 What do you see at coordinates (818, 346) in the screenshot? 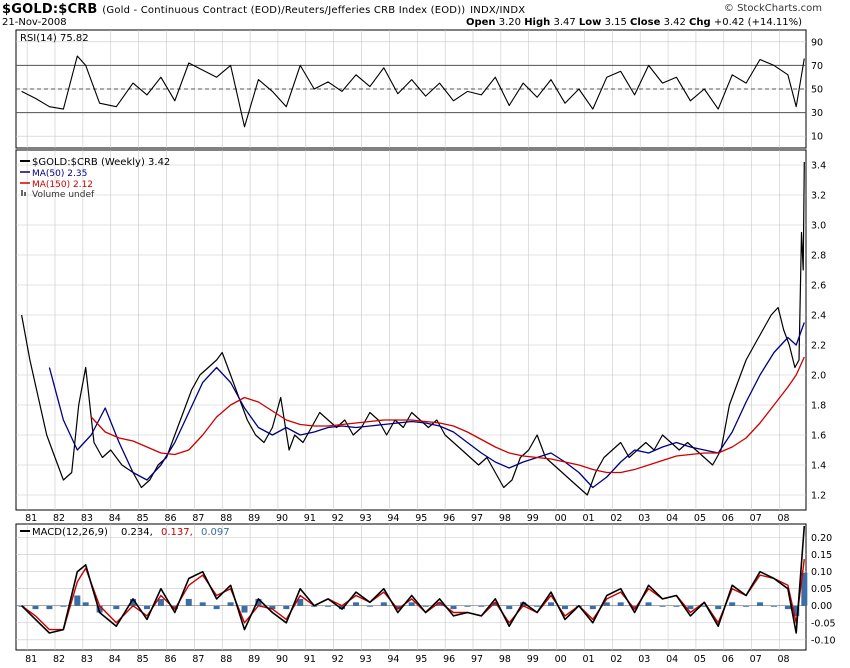
I see `y-tick-label: 2.2` at bounding box center [818, 346].